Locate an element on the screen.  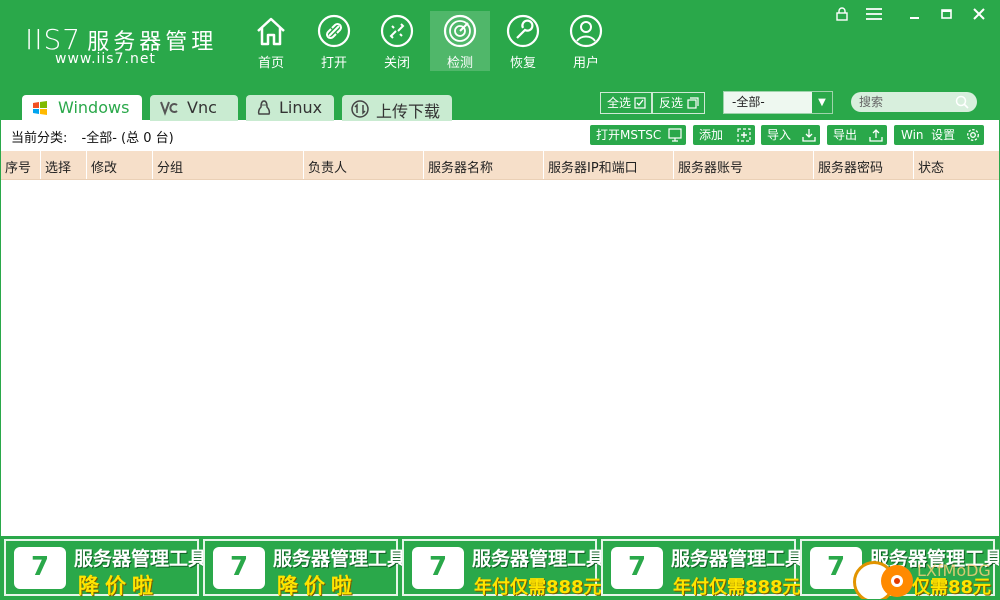
minimize-icon is located at coordinates (914, 18).